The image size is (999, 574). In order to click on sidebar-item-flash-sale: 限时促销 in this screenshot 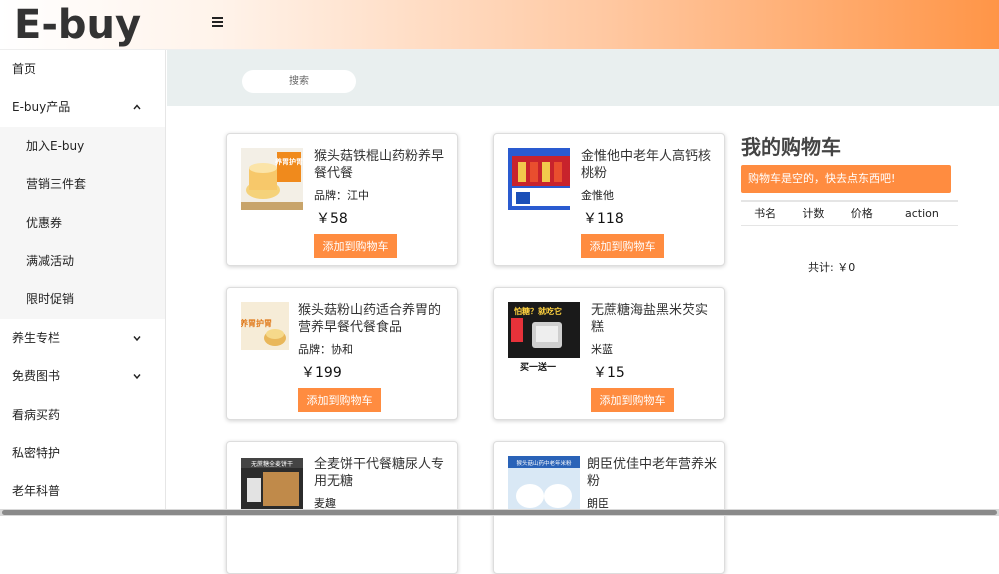, I will do `click(82, 299)`.